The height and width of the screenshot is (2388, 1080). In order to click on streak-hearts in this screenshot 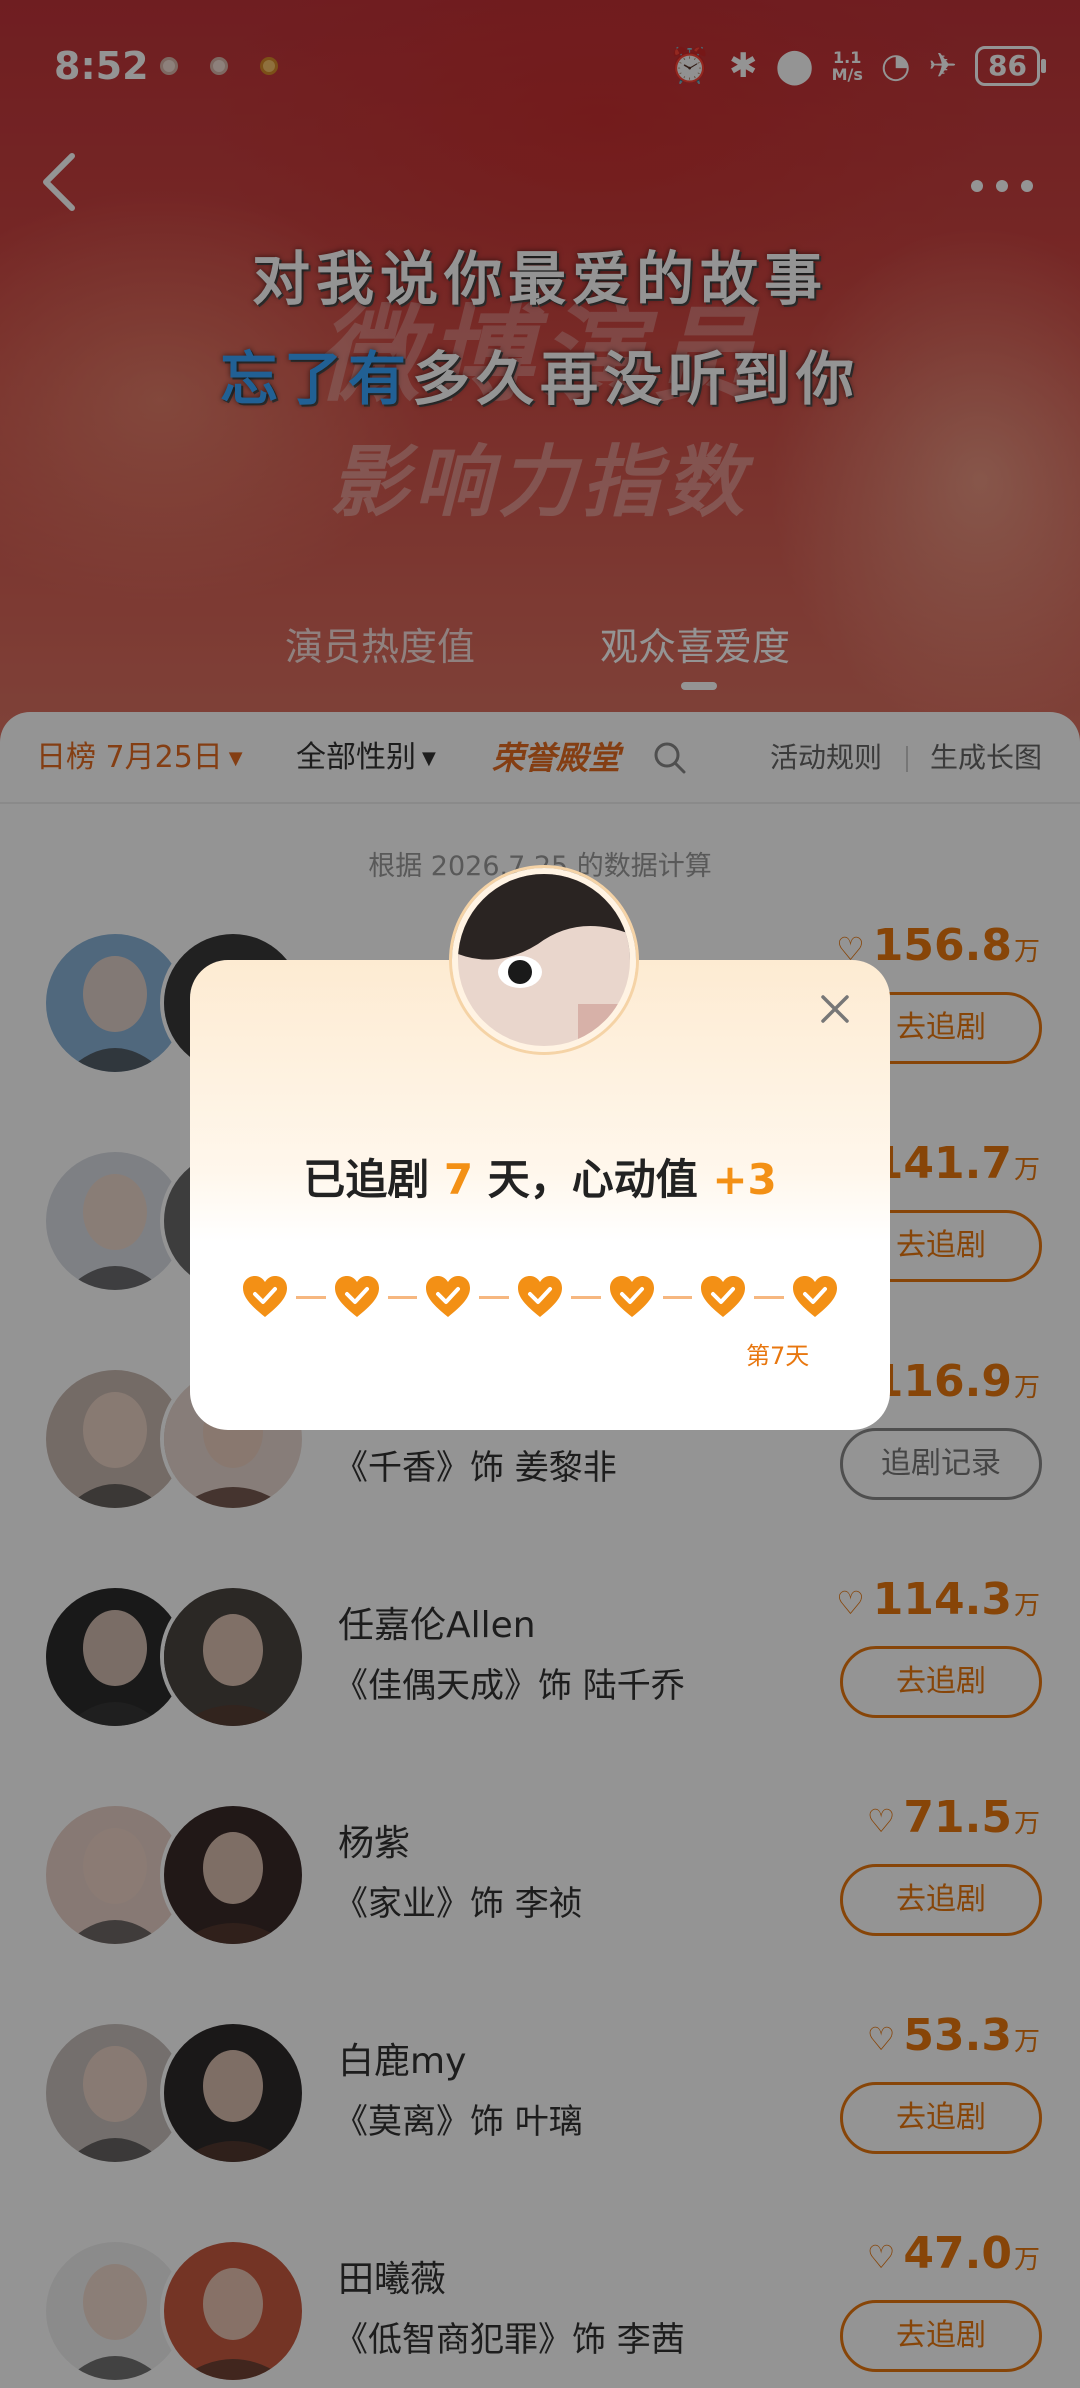, I will do `click(540, 1297)`.